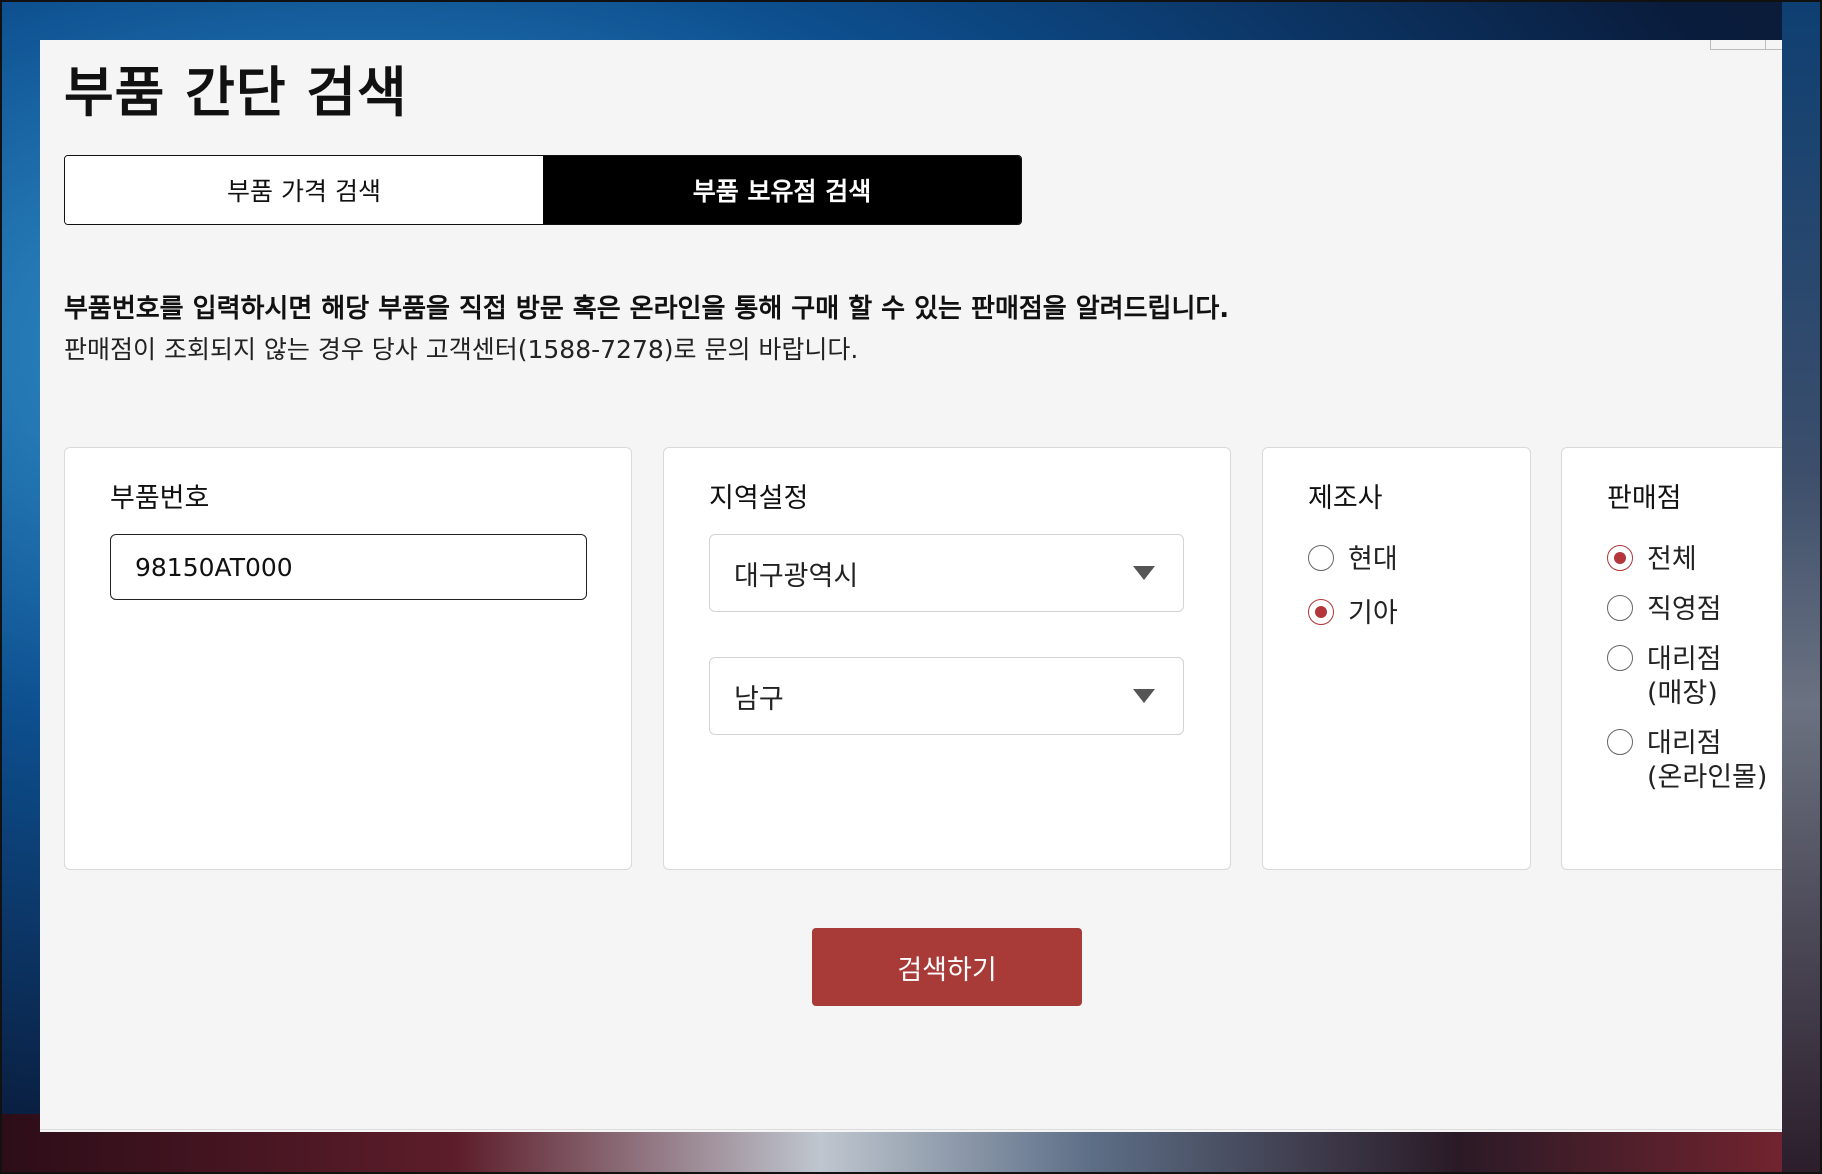 Image resolution: width=1822 pixels, height=1174 pixels. Describe the element at coordinates (1644, 498) in the screenshot. I see `store-label: 판매점` at that location.